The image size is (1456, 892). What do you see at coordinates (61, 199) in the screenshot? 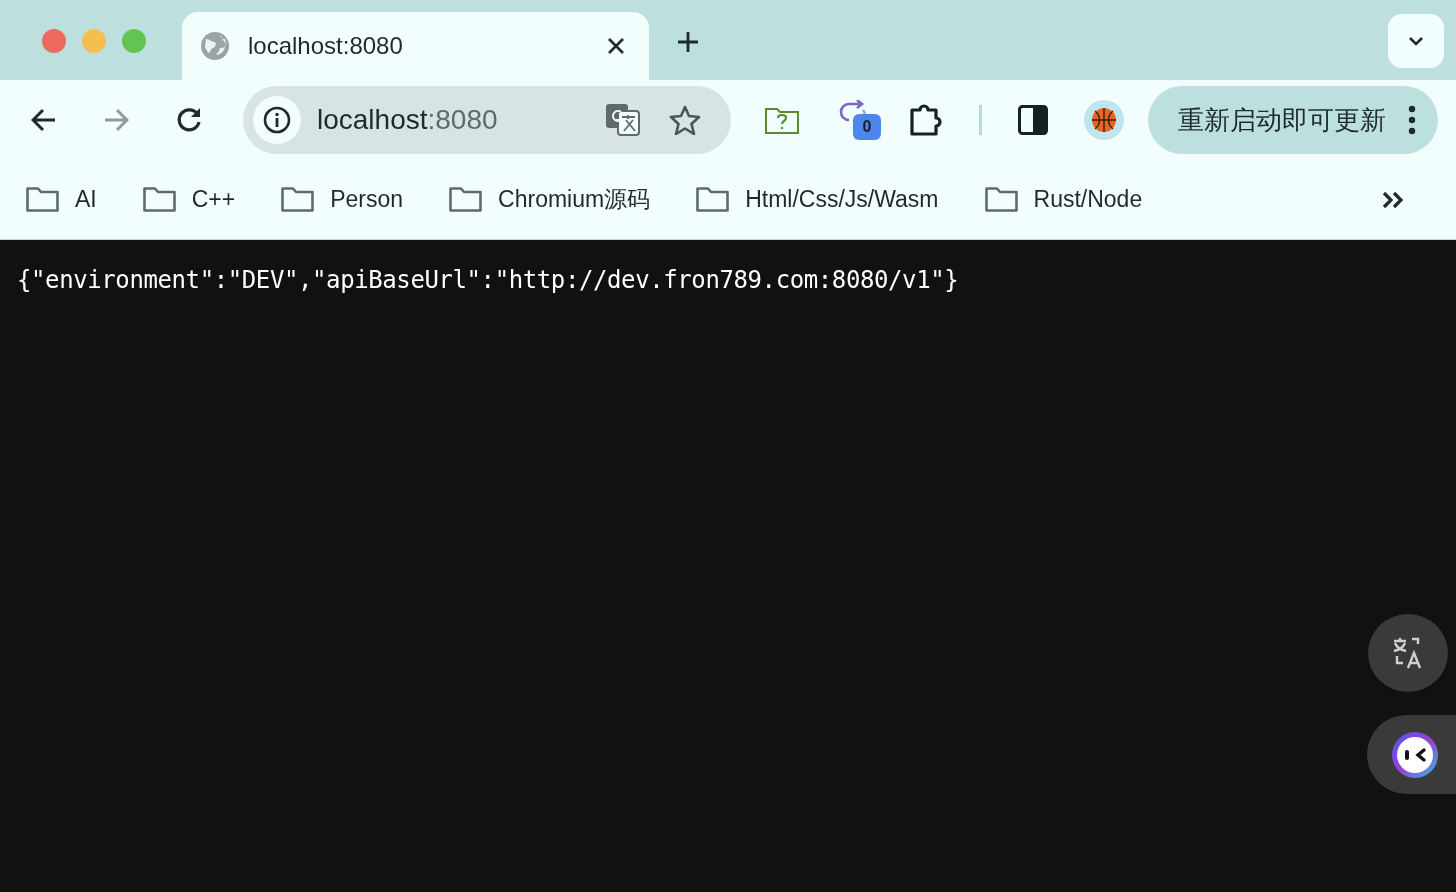
I see `bookmark-folder: AI` at bounding box center [61, 199].